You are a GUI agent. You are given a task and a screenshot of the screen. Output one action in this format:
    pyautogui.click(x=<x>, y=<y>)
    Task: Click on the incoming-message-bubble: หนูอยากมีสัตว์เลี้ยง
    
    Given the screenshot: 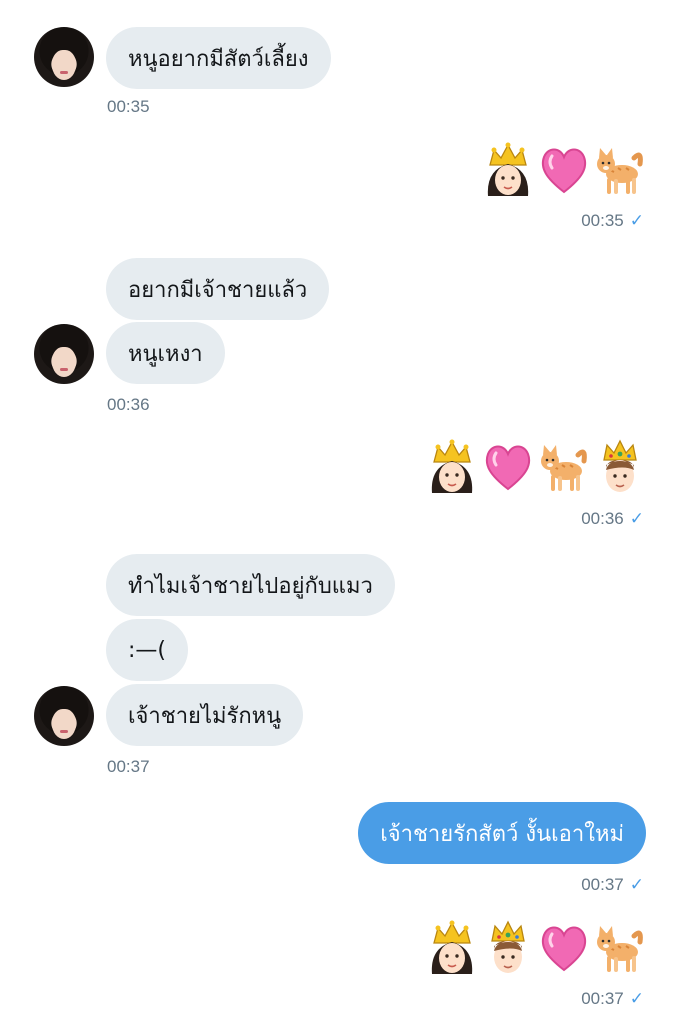 What is the action you would take?
    pyautogui.click(x=218, y=58)
    